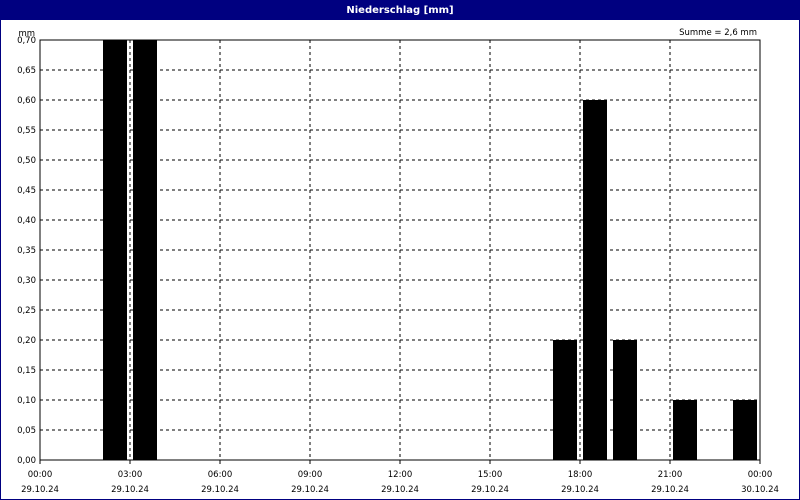 The width and height of the screenshot is (800, 500). Describe the element at coordinates (26, 311) in the screenshot. I see `y-tick-label: 0,25` at that location.